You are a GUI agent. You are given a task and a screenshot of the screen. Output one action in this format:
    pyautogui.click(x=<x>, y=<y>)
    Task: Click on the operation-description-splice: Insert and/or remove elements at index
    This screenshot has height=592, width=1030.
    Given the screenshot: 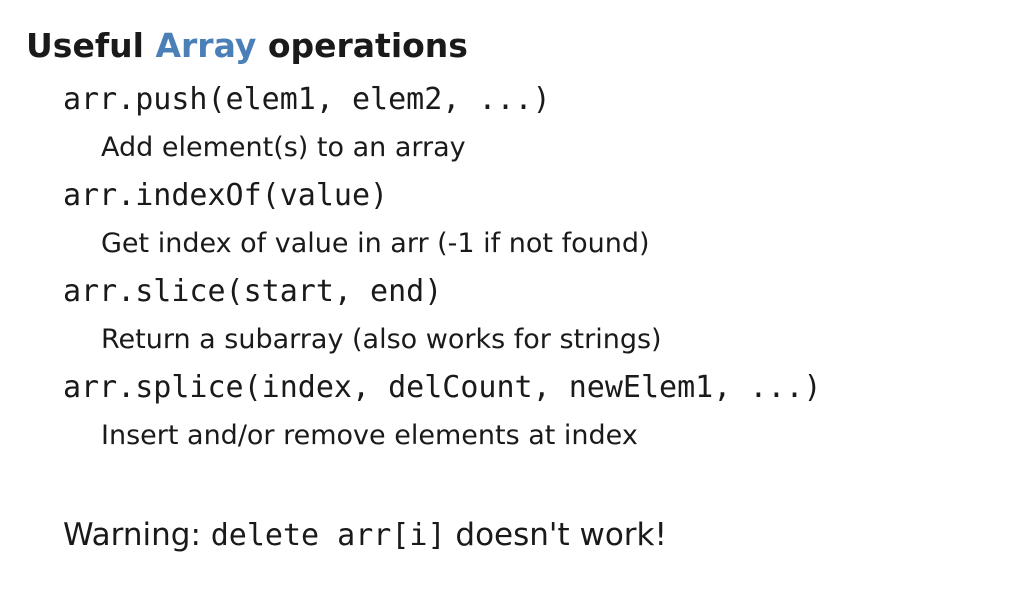 What is the action you would take?
    pyautogui.click(x=369, y=435)
    